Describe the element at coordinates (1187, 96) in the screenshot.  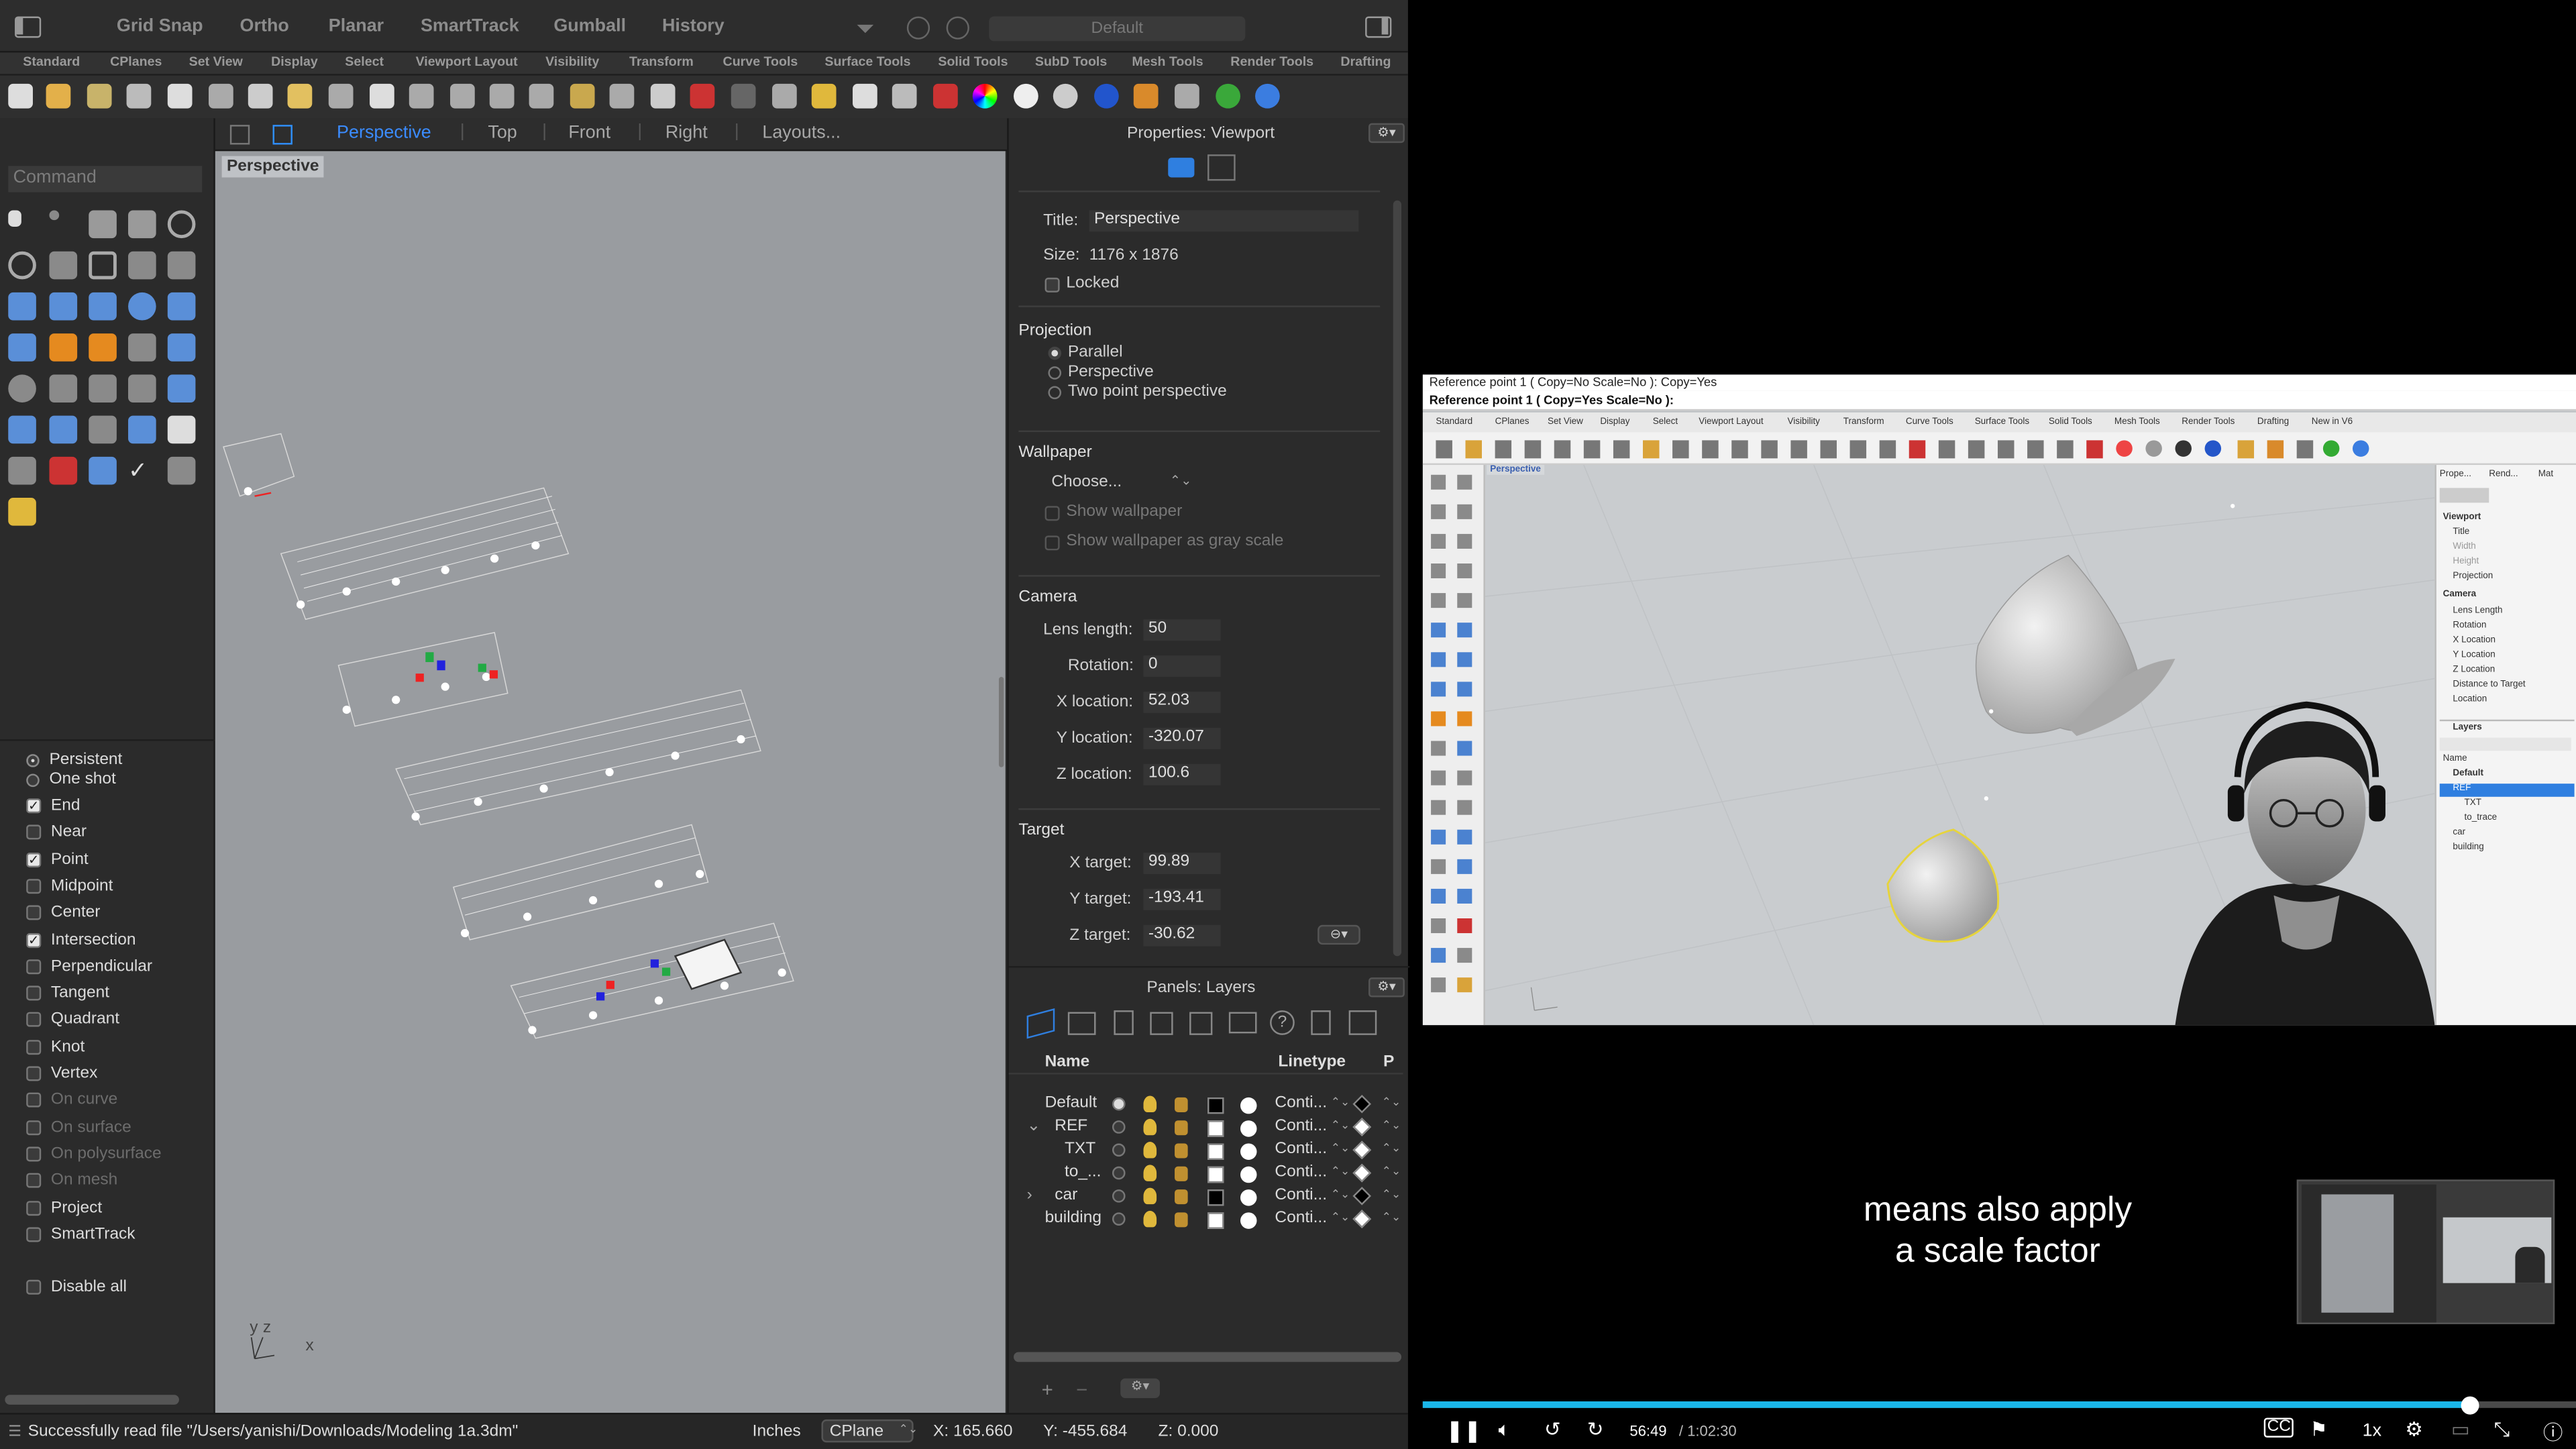
I see `snap-icon` at that location.